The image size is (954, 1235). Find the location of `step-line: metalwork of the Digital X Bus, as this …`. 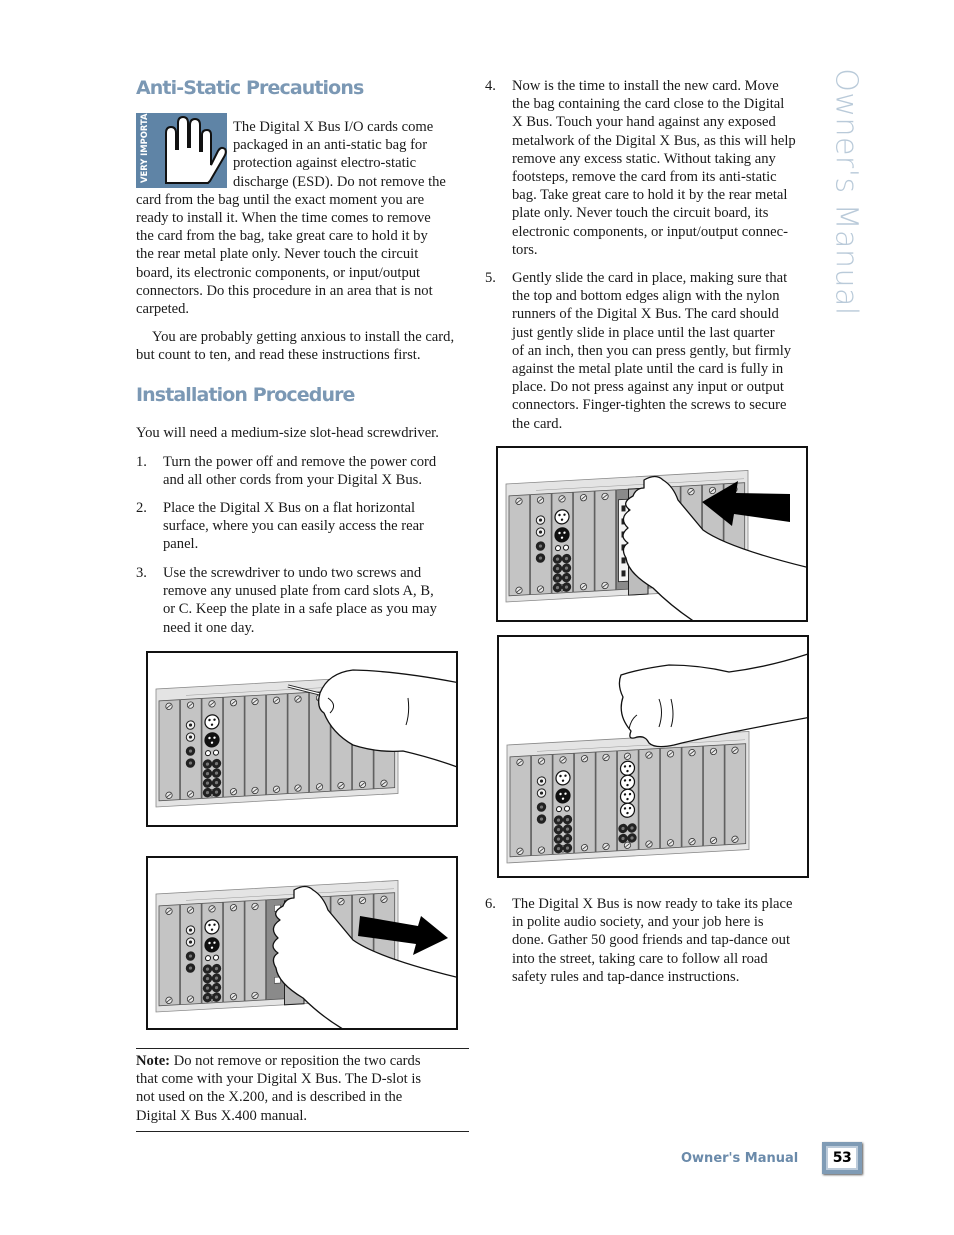

step-line: metalwork of the Digital X Bus, as this … is located at coordinates (654, 140).